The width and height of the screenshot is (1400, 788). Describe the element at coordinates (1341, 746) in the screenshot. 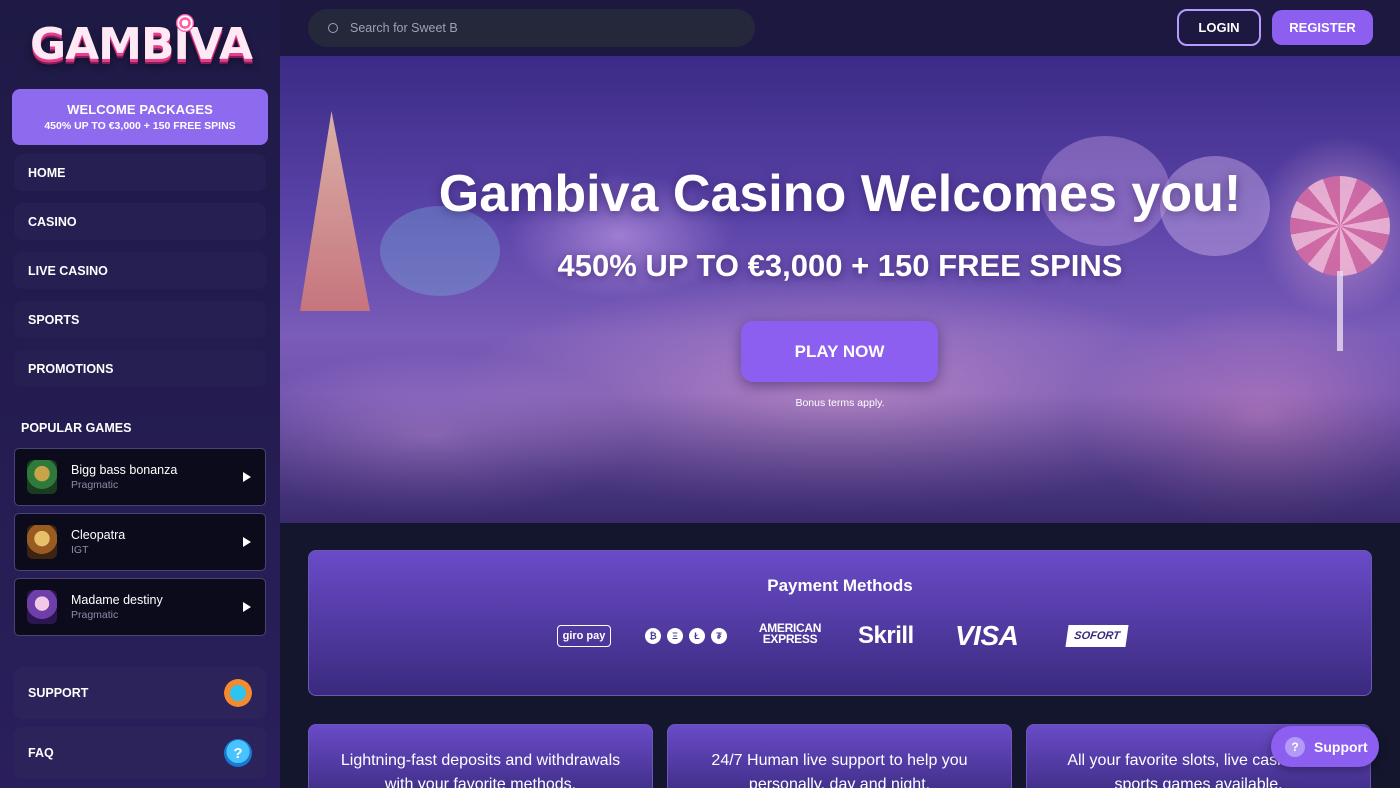

I see `support-chat-label: Support` at that location.